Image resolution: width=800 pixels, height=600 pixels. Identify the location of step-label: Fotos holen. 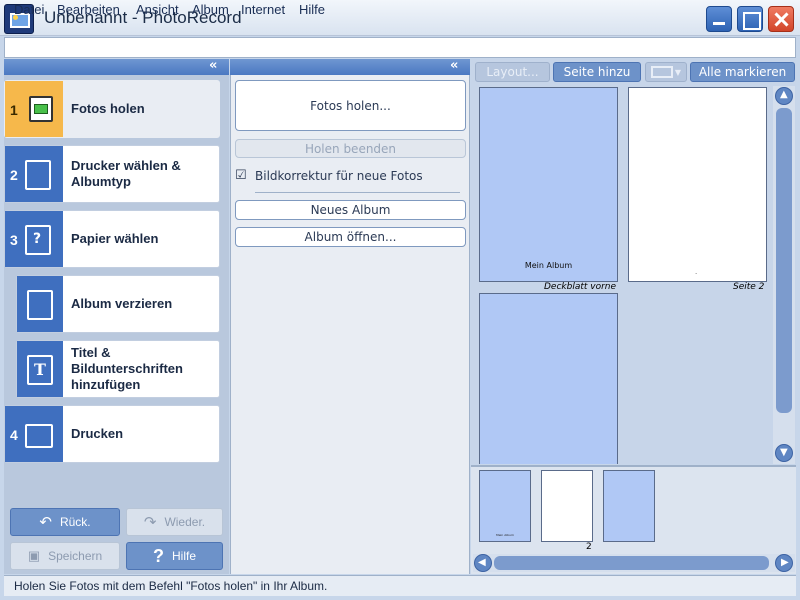
(108, 108).